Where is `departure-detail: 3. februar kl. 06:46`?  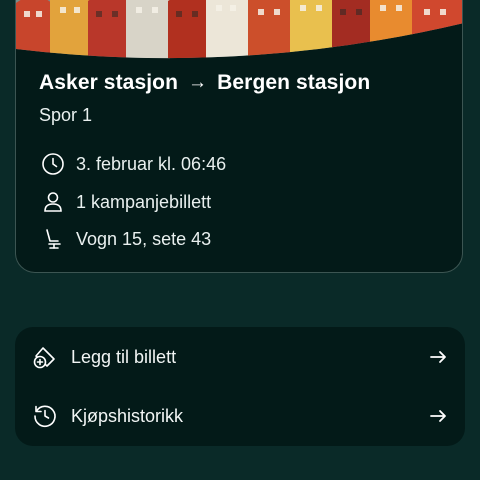 departure-detail: 3. februar kl. 06:46 is located at coordinates (133, 164).